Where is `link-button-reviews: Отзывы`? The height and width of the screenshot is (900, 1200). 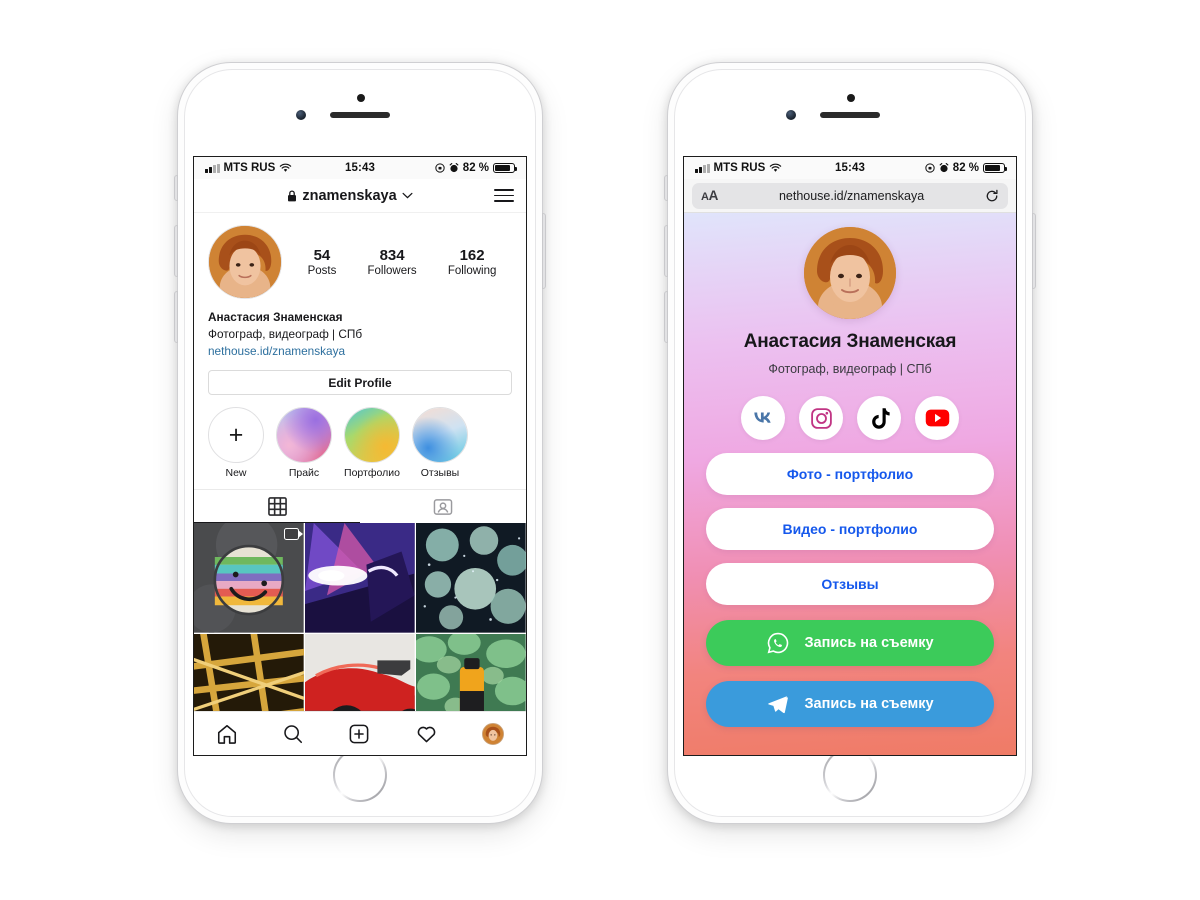
link-button-reviews: Отзывы is located at coordinates (850, 584).